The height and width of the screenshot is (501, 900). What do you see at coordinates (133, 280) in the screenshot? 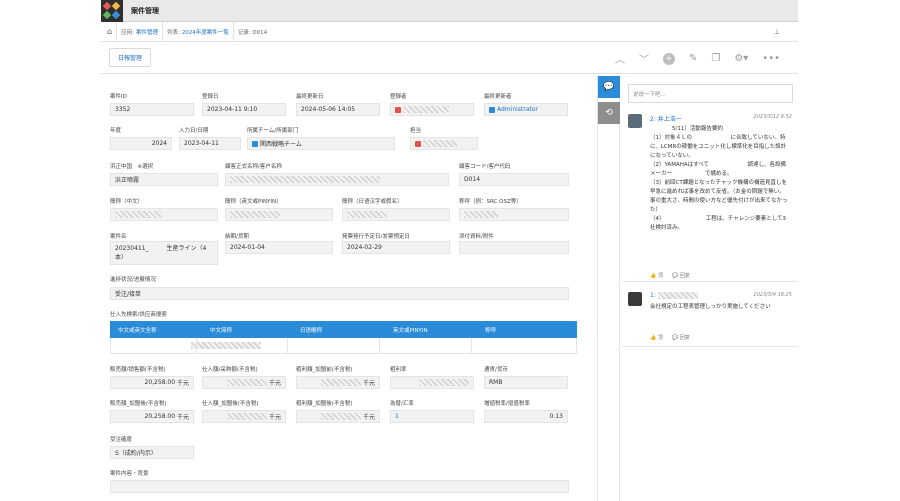
I see `progress-label: 進捗状況/进展情况` at bounding box center [133, 280].